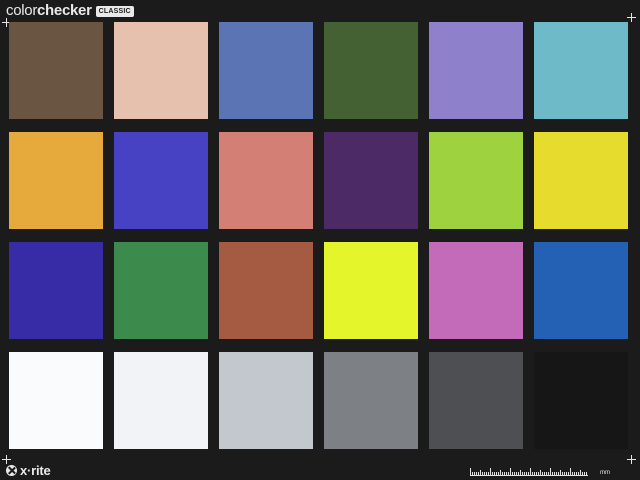 The width and height of the screenshot is (640, 480). I want to click on patch-foliage, so click(371, 70).